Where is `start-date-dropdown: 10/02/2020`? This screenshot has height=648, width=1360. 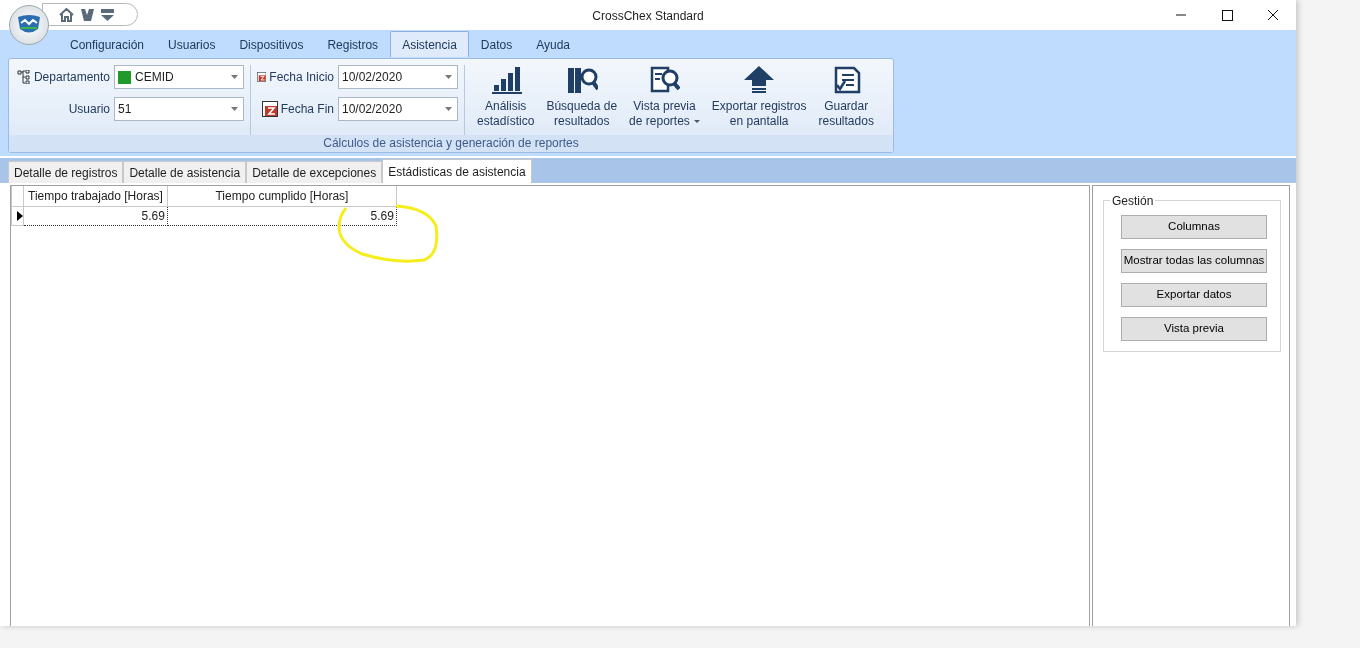 start-date-dropdown: 10/02/2020 is located at coordinates (398, 77).